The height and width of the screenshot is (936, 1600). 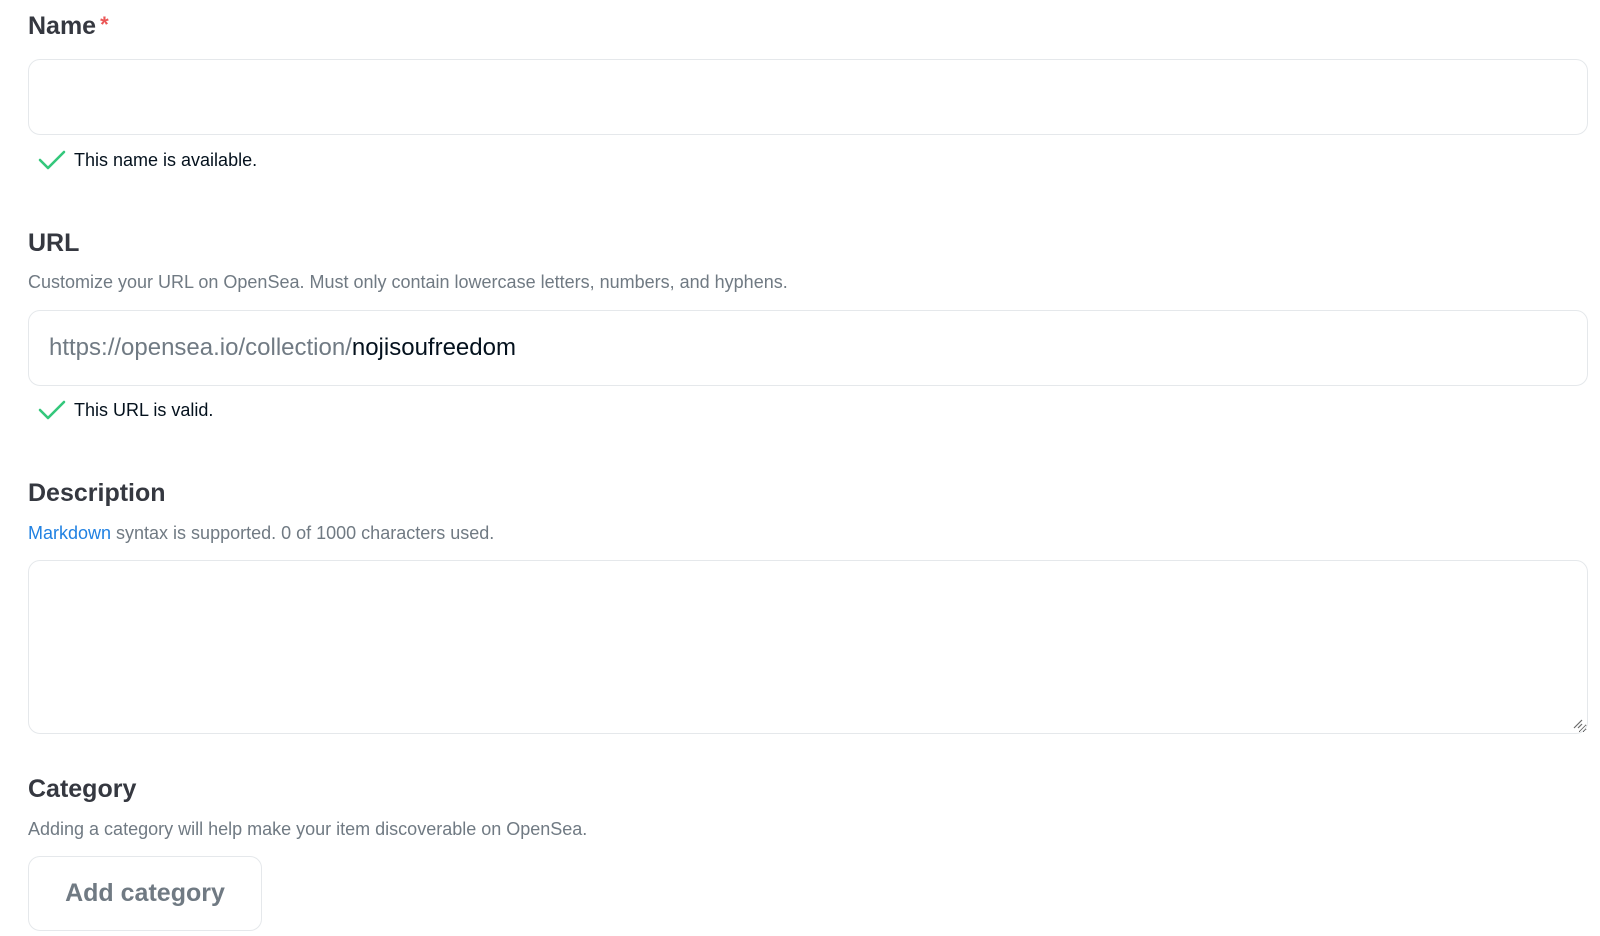 What do you see at coordinates (166, 159) in the screenshot?
I see `name-validation-text: This name is available.` at bounding box center [166, 159].